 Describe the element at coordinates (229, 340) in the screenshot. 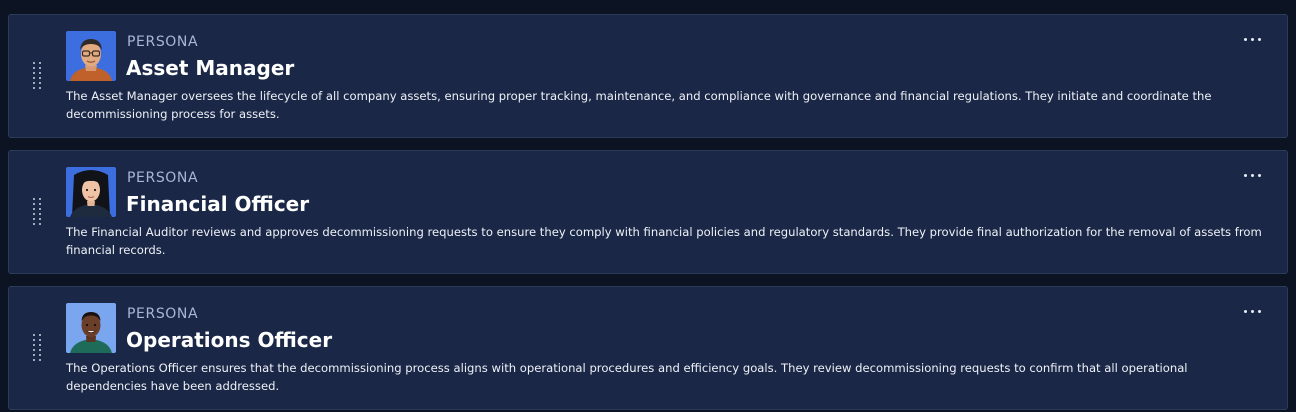

I see `persona-name: Operations Officer` at that location.